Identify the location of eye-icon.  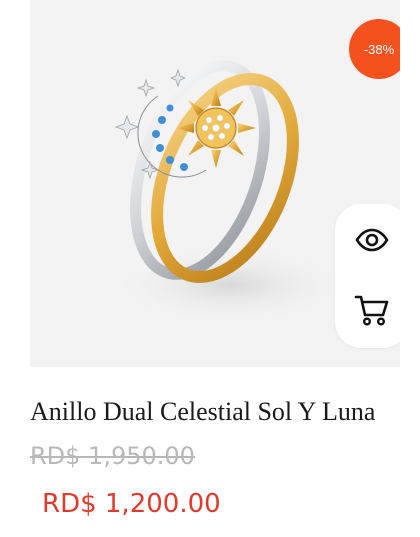
(372, 240).